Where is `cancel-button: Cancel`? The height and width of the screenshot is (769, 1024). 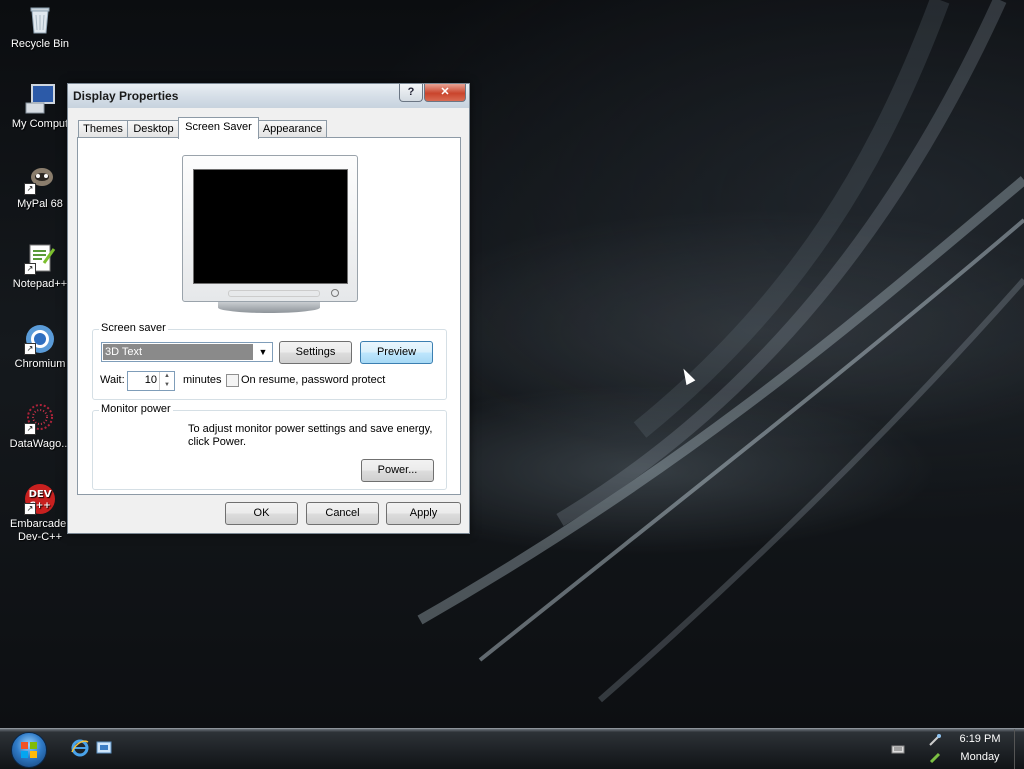
cancel-button: Cancel is located at coordinates (342, 513).